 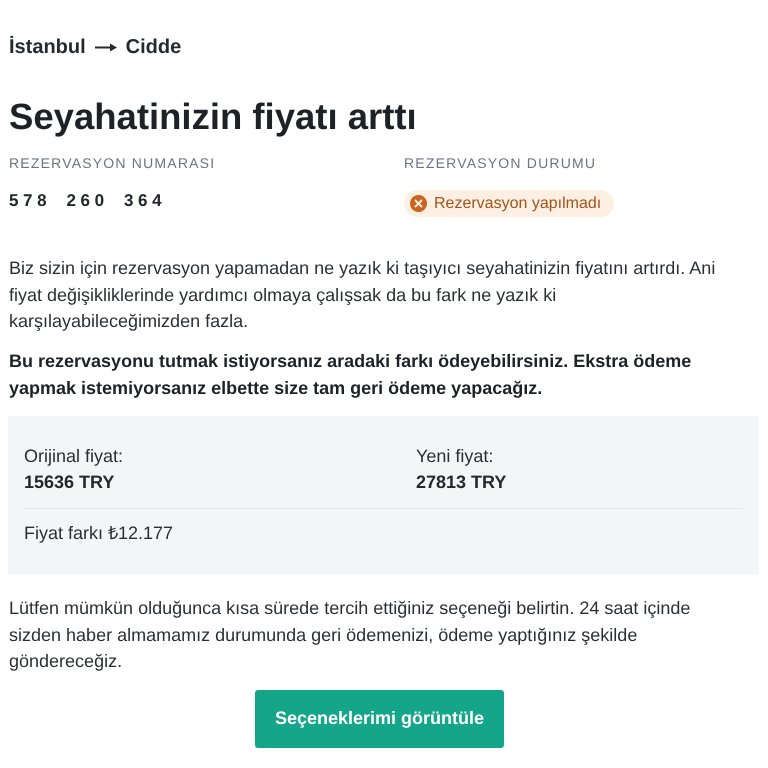 I want to click on price-difference: Fiyat farkı ₺12.177, so click(x=99, y=533).